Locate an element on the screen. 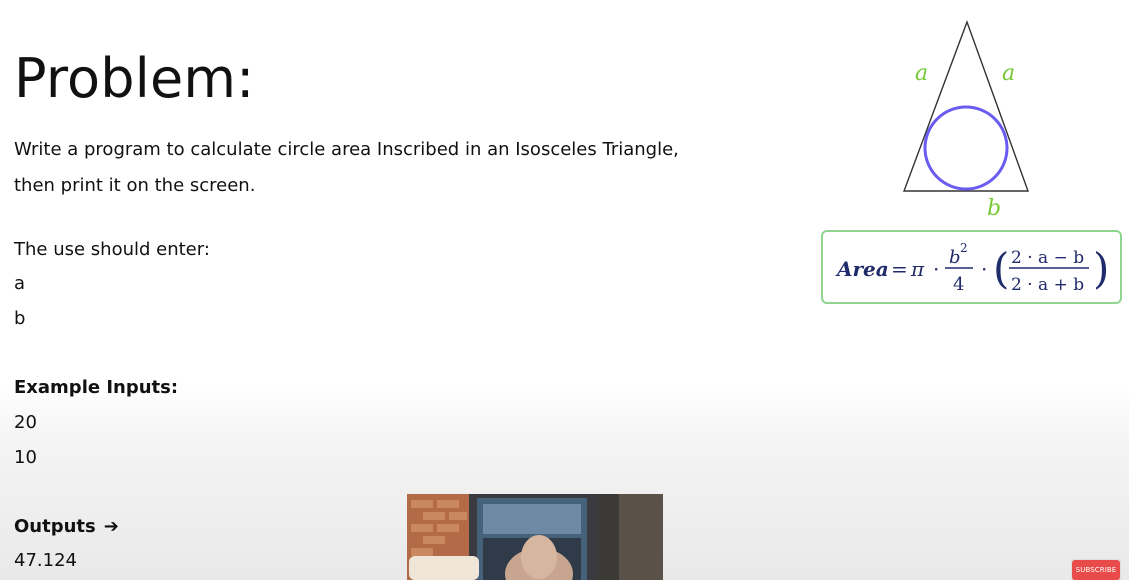  outputs-heading-text: Outputs is located at coordinates (55, 526).